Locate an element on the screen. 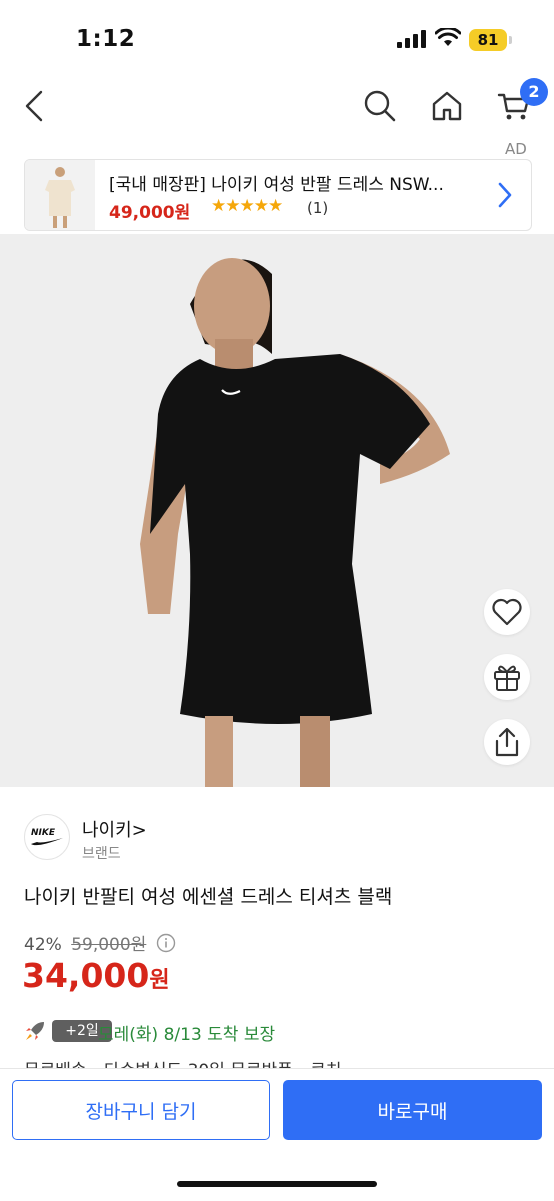 This screenshot has width=554, height=1201. ad-rating-stars: ★★★★★ is located at coordinates (247, 206).